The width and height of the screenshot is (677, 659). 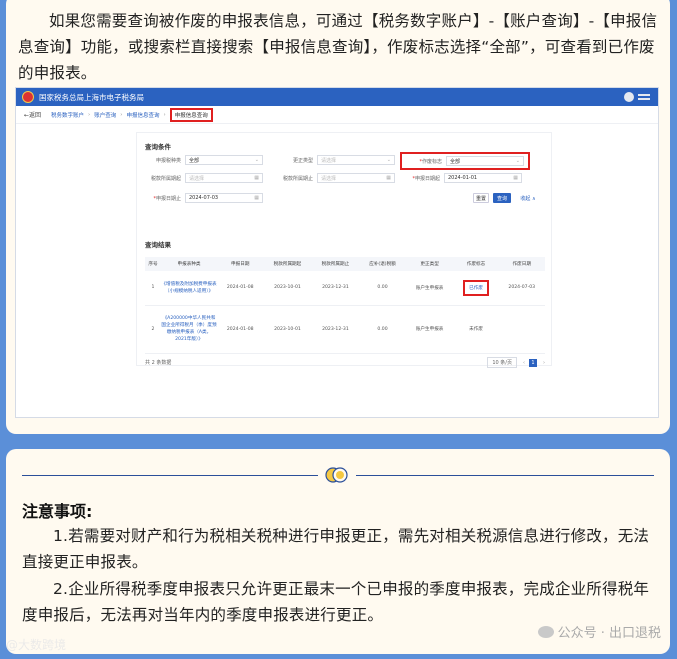 What do you see at coordinates (240, 264) in the screenshot?
I see `column-header: 申报日期` at bounding box center [240, 264].